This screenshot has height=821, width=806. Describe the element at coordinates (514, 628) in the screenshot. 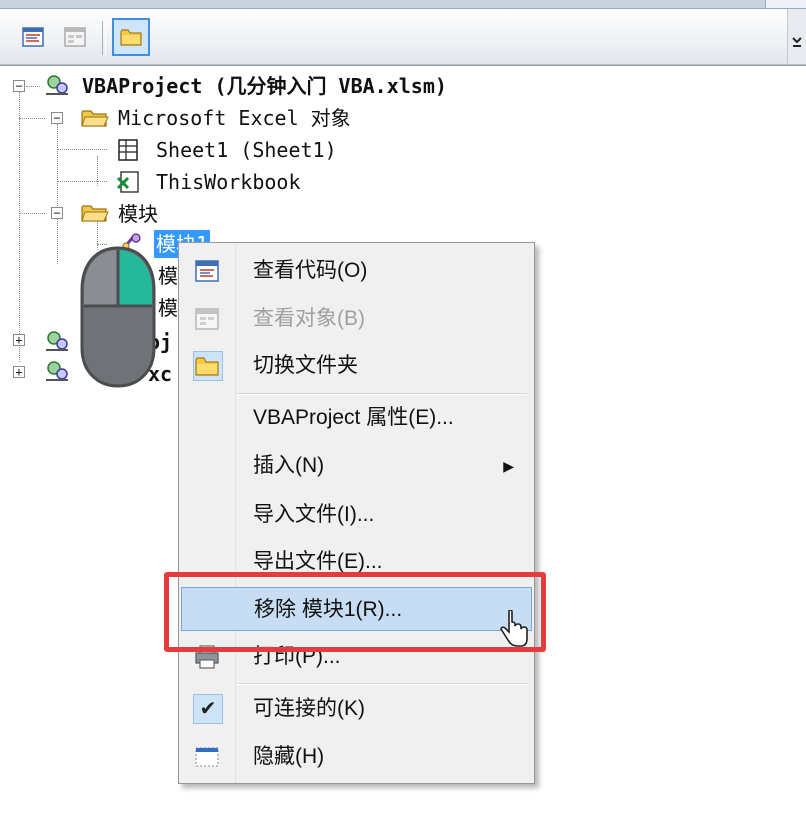

I see `mouse-pointer-icon` at that location.